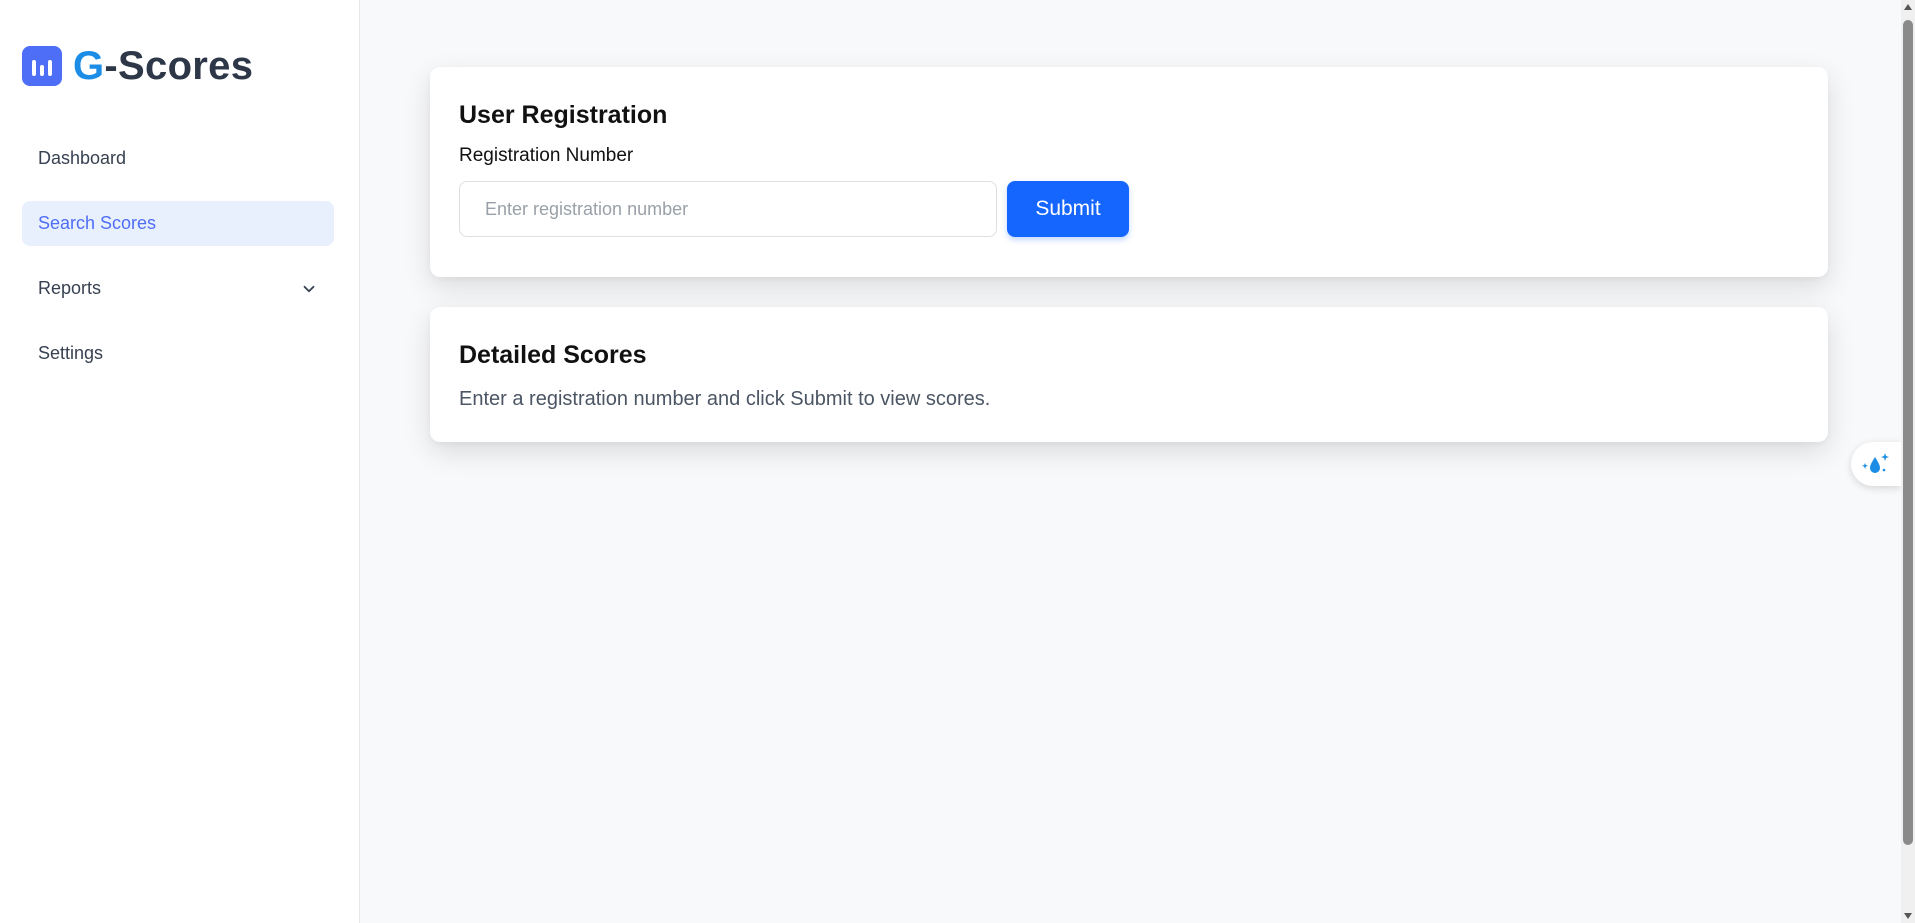  I want to click on registration-number-input, so click(728, 209).